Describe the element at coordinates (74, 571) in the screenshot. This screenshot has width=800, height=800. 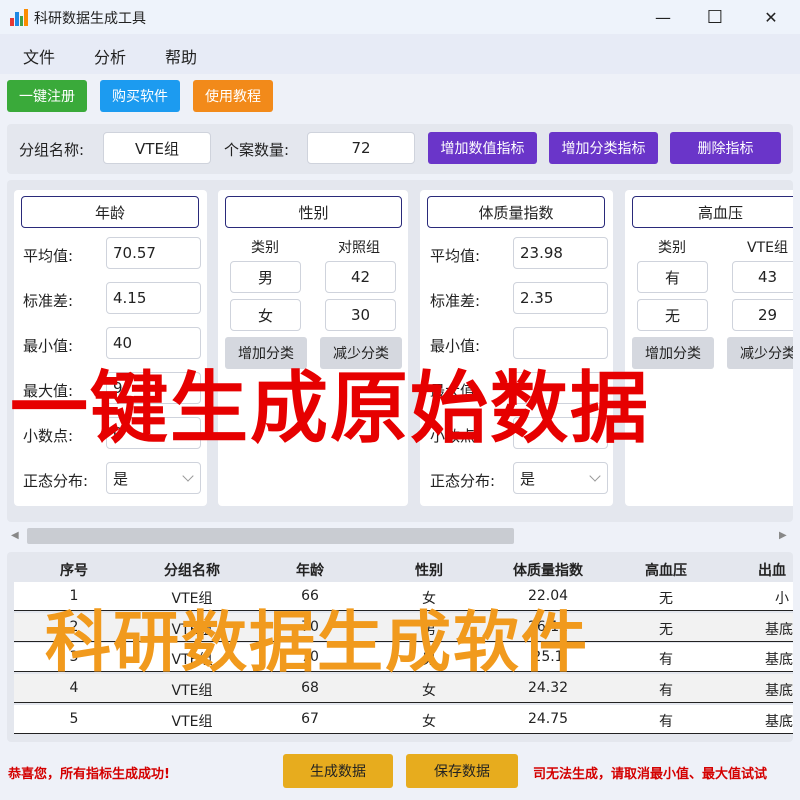
I see `column-header: 序号` at that location.